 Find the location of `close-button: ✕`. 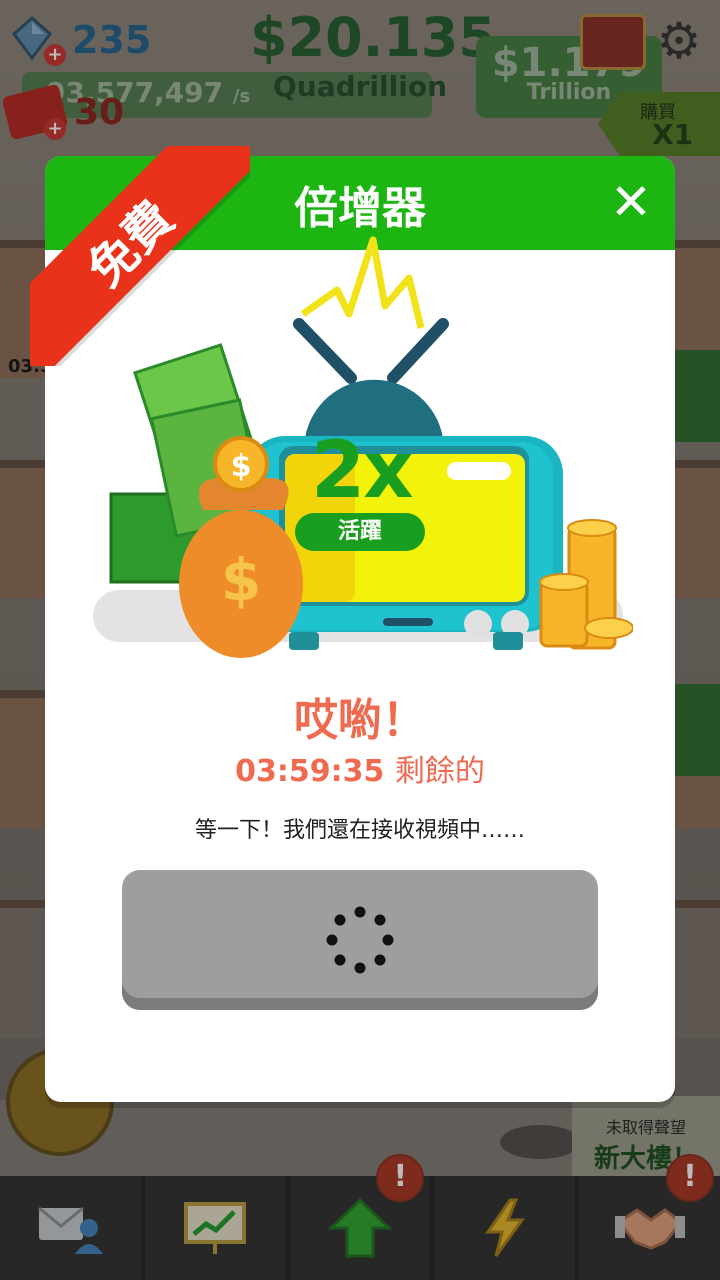

close-button: ✕ is located at coordinates (631, 202).